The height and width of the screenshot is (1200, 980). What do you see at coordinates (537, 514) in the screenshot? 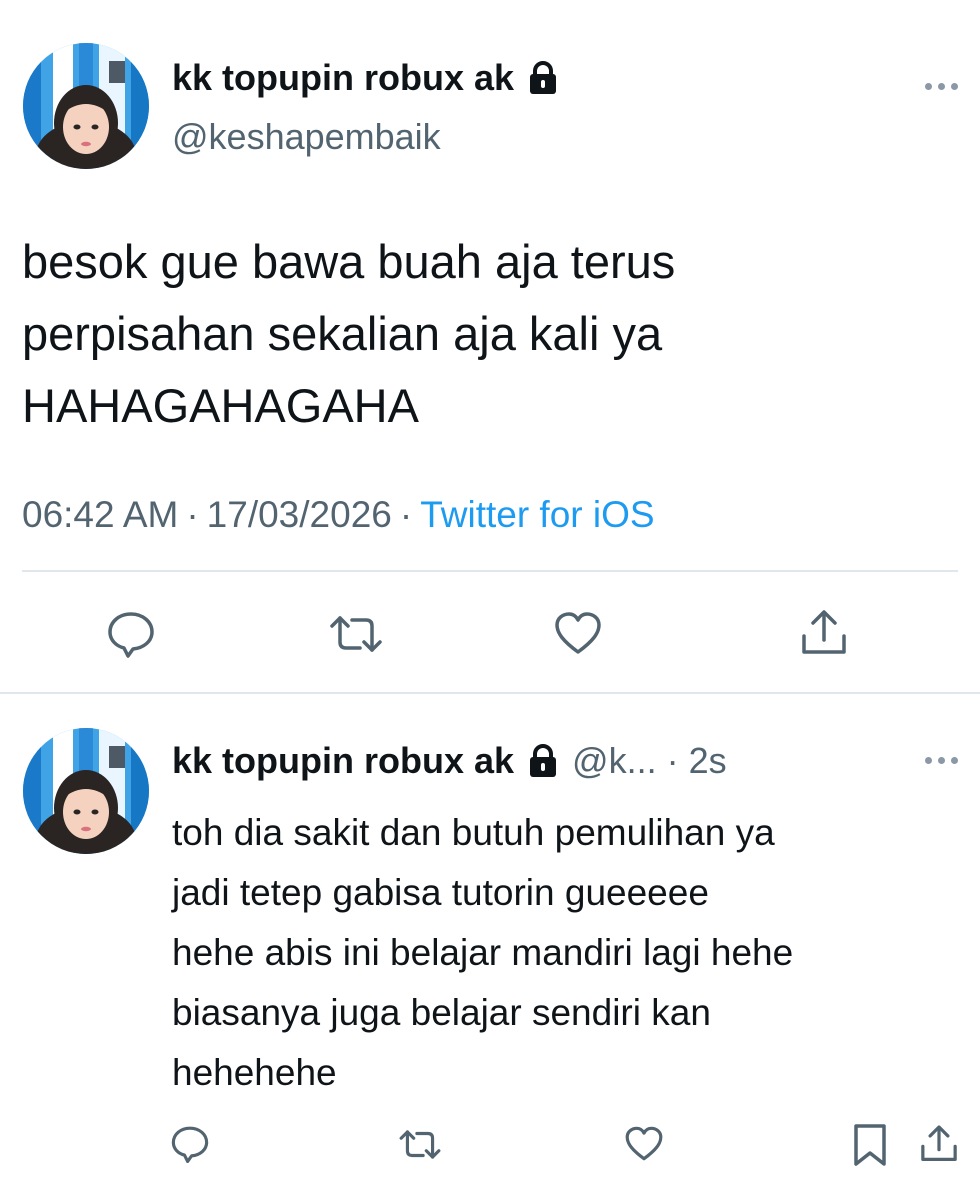
I see `tweet-source-link: Twitter for iOS` at bounding box center [537, 514].